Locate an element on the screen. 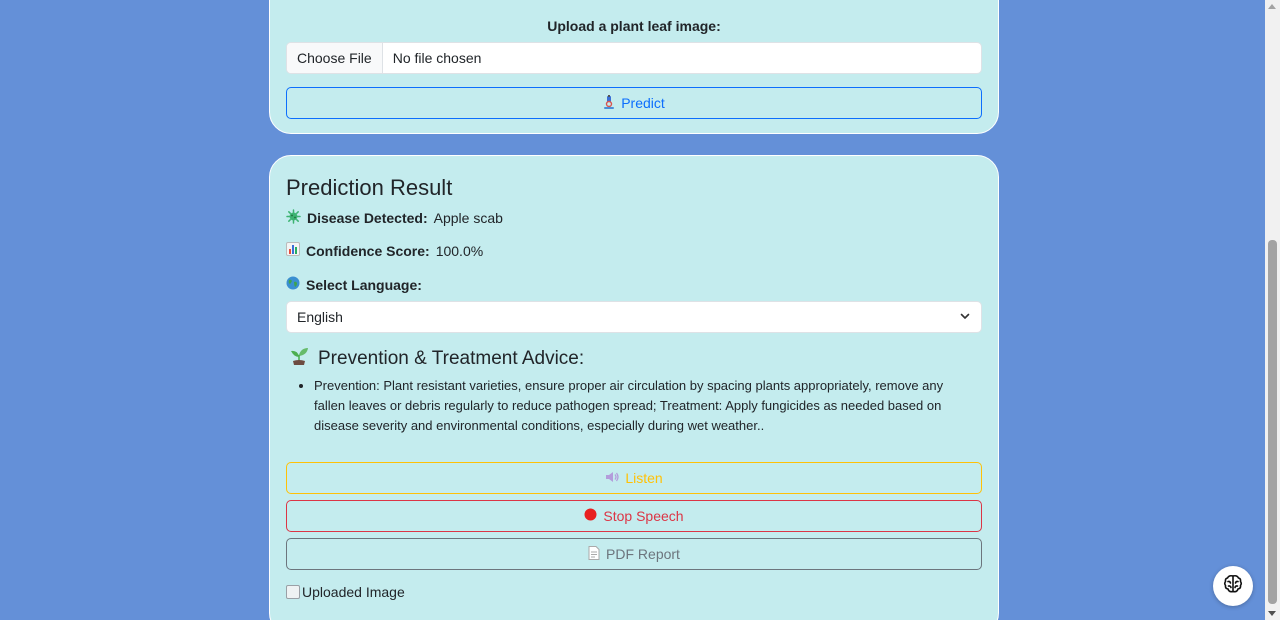 The image size is (1280, 620). advice-title: Prevention & Treatment Advice: is located at coordinates (436, 359).